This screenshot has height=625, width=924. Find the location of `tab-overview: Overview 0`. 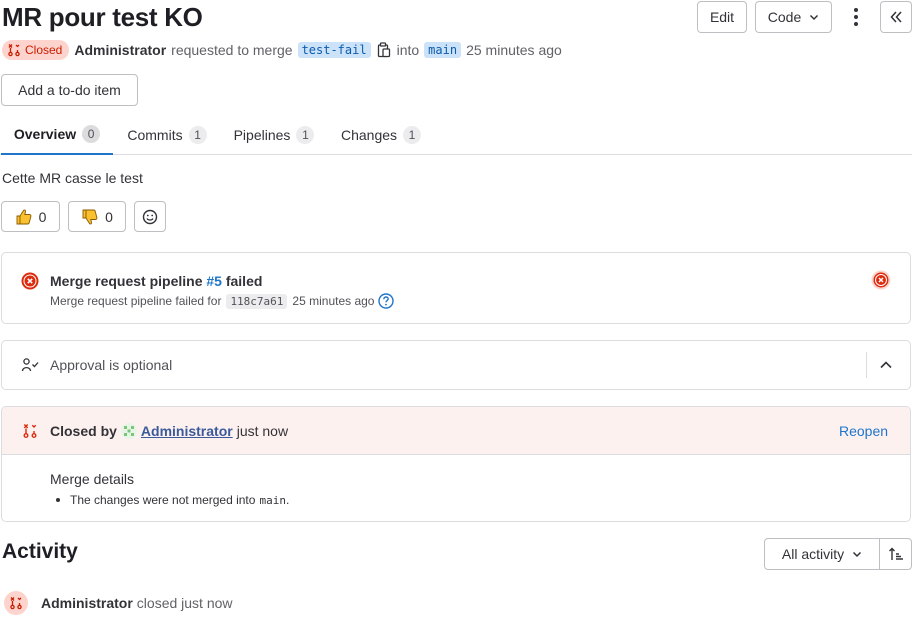

tab-overview: Overview 0 is located at coordinates (57, 135).